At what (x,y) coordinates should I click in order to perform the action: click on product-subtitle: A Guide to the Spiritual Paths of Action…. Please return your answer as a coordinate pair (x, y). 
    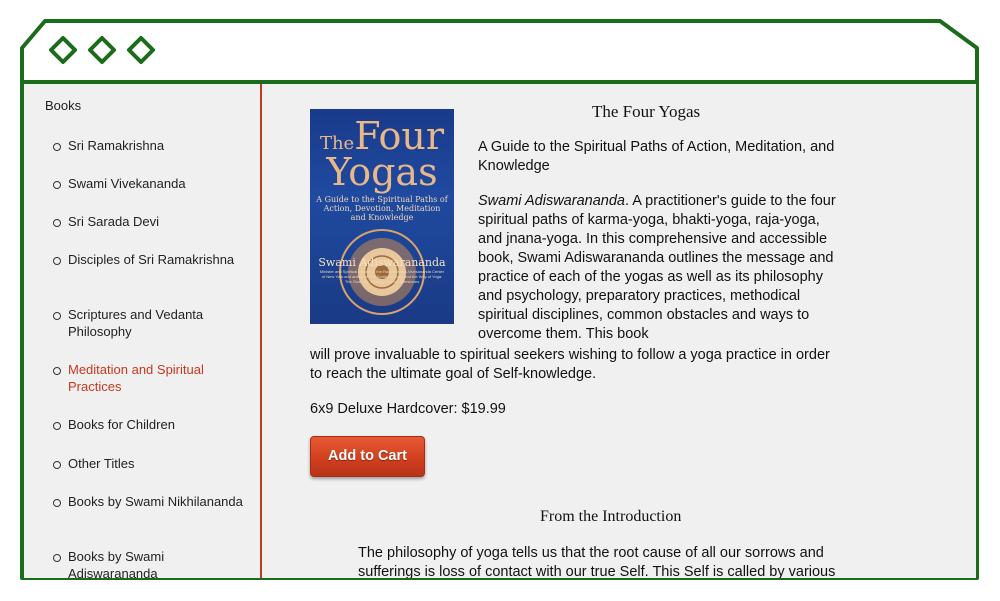
    Looking at the image, I should click on (656, 156).